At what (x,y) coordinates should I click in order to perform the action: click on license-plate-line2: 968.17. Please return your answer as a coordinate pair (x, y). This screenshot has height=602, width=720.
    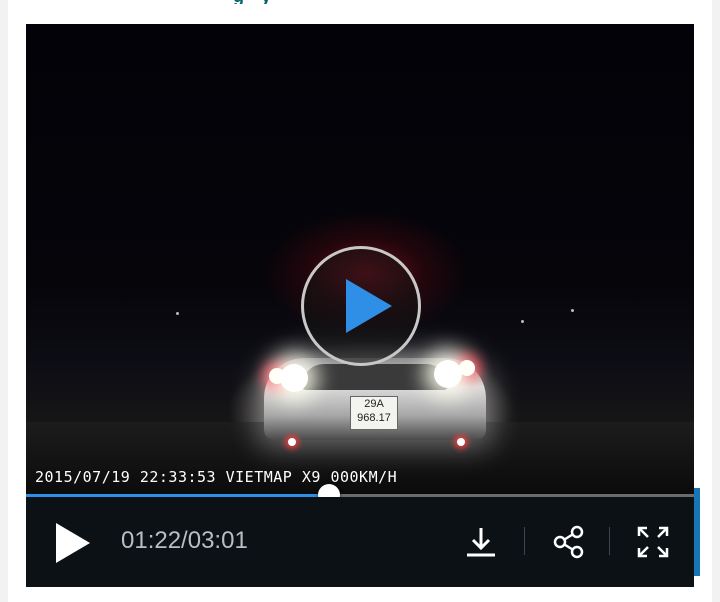
    Looking at the image, I should click on (374, 418).